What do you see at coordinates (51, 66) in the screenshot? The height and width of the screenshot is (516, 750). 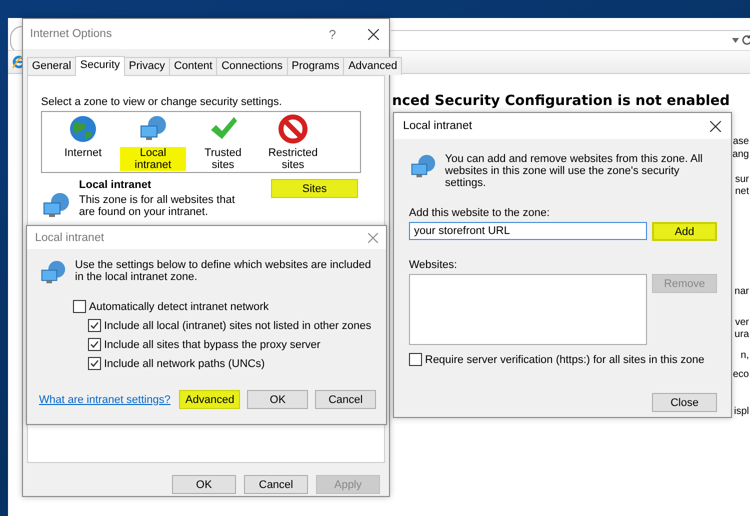 I see `tab: General` at bounding box center [51, 66].